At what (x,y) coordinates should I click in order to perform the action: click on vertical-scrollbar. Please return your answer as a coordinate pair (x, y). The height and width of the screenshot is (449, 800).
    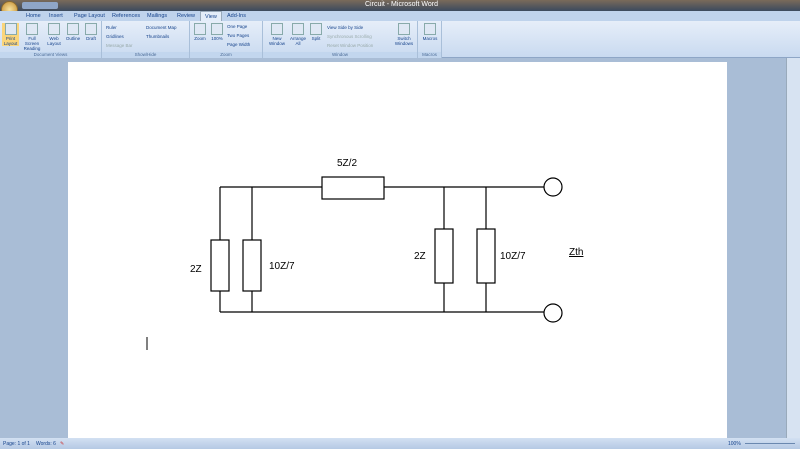
    Looking at the image, I should click on (793, 248).